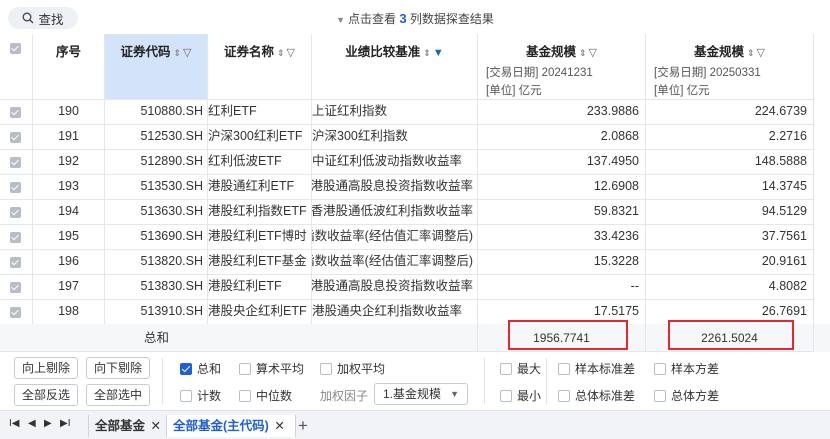 The width and height of the screenshot is (830, 439). I want to click on cell-code: 513820.SH, so click(156, 262).